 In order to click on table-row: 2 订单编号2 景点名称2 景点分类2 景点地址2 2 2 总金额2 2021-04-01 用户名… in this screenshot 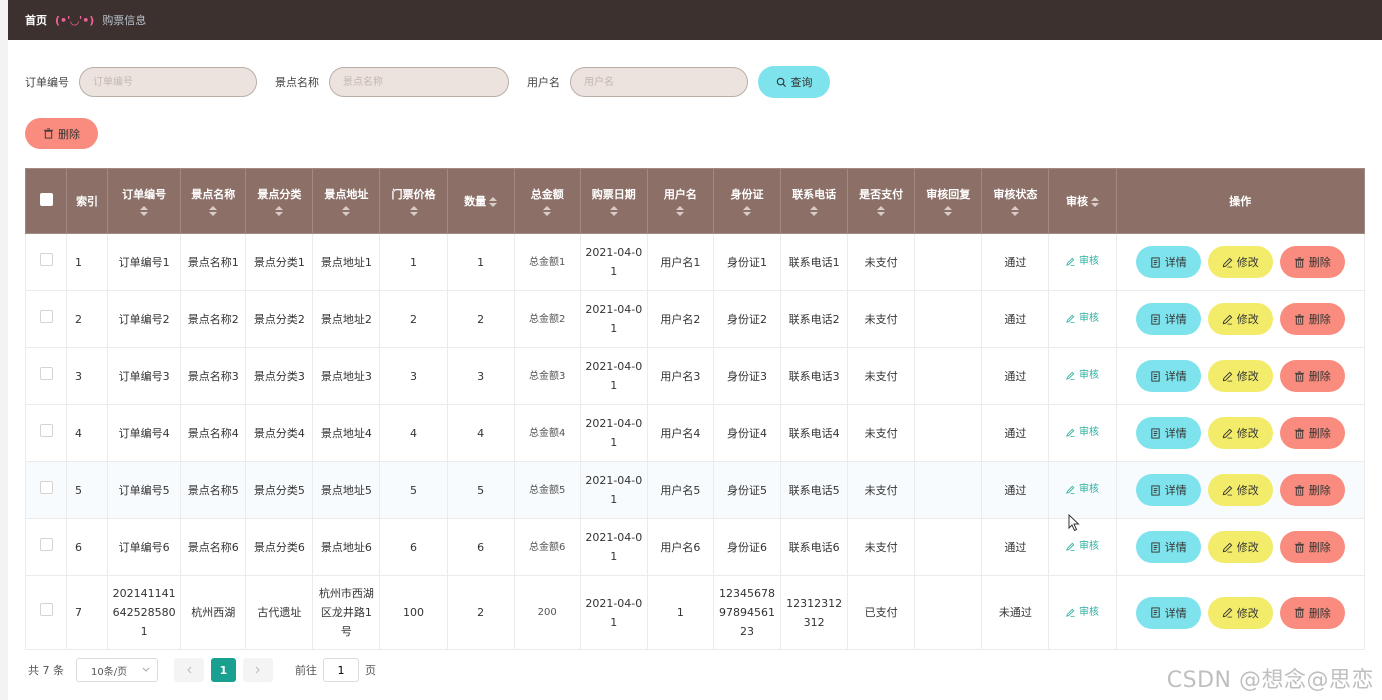, I will do `click(694, 319)`.